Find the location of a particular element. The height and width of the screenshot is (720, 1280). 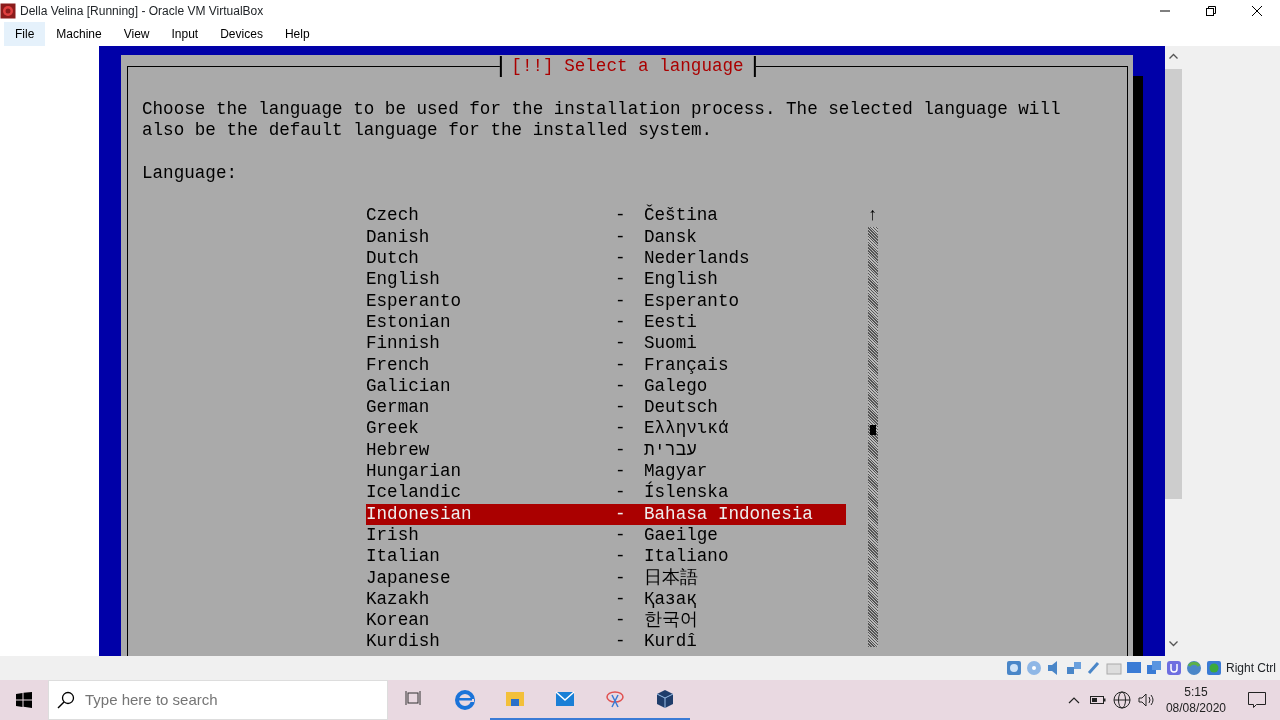

browser-icon is located at coordinates (465, 700).